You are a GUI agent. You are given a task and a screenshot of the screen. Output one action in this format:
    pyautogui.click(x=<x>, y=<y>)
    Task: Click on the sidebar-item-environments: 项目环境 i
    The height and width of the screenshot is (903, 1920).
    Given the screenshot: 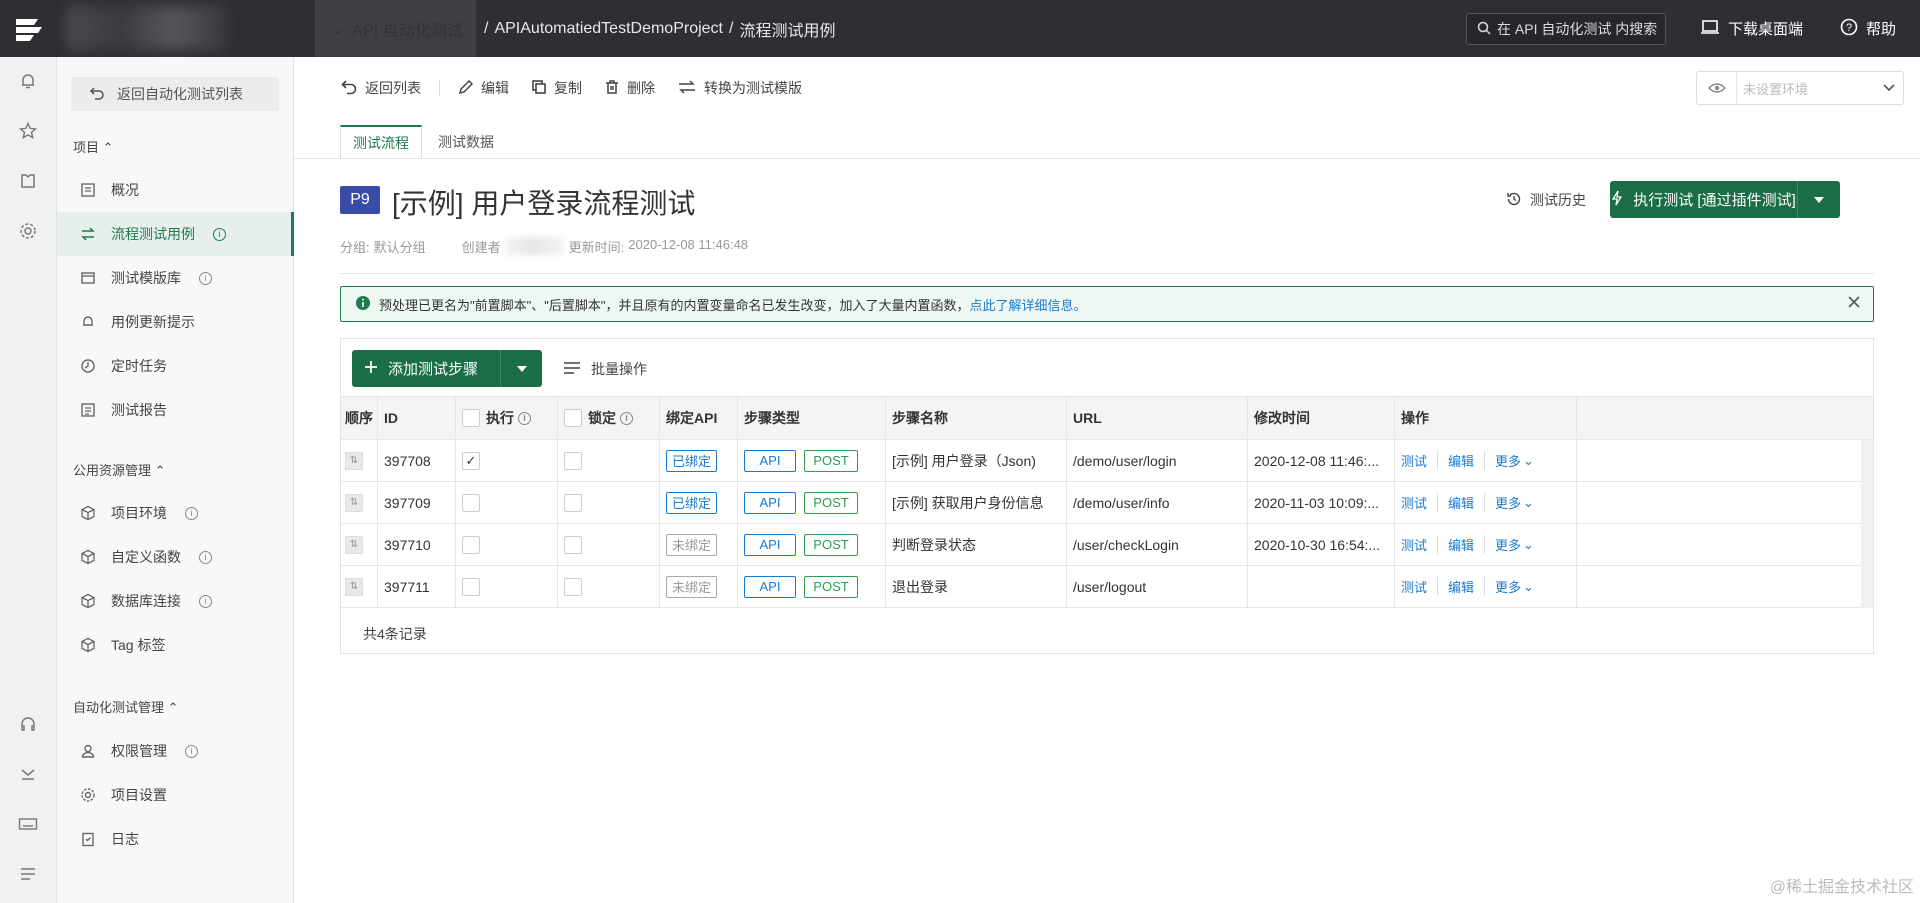 What is the action you would take?
    pyautogui.click(x=175, y=513)
    